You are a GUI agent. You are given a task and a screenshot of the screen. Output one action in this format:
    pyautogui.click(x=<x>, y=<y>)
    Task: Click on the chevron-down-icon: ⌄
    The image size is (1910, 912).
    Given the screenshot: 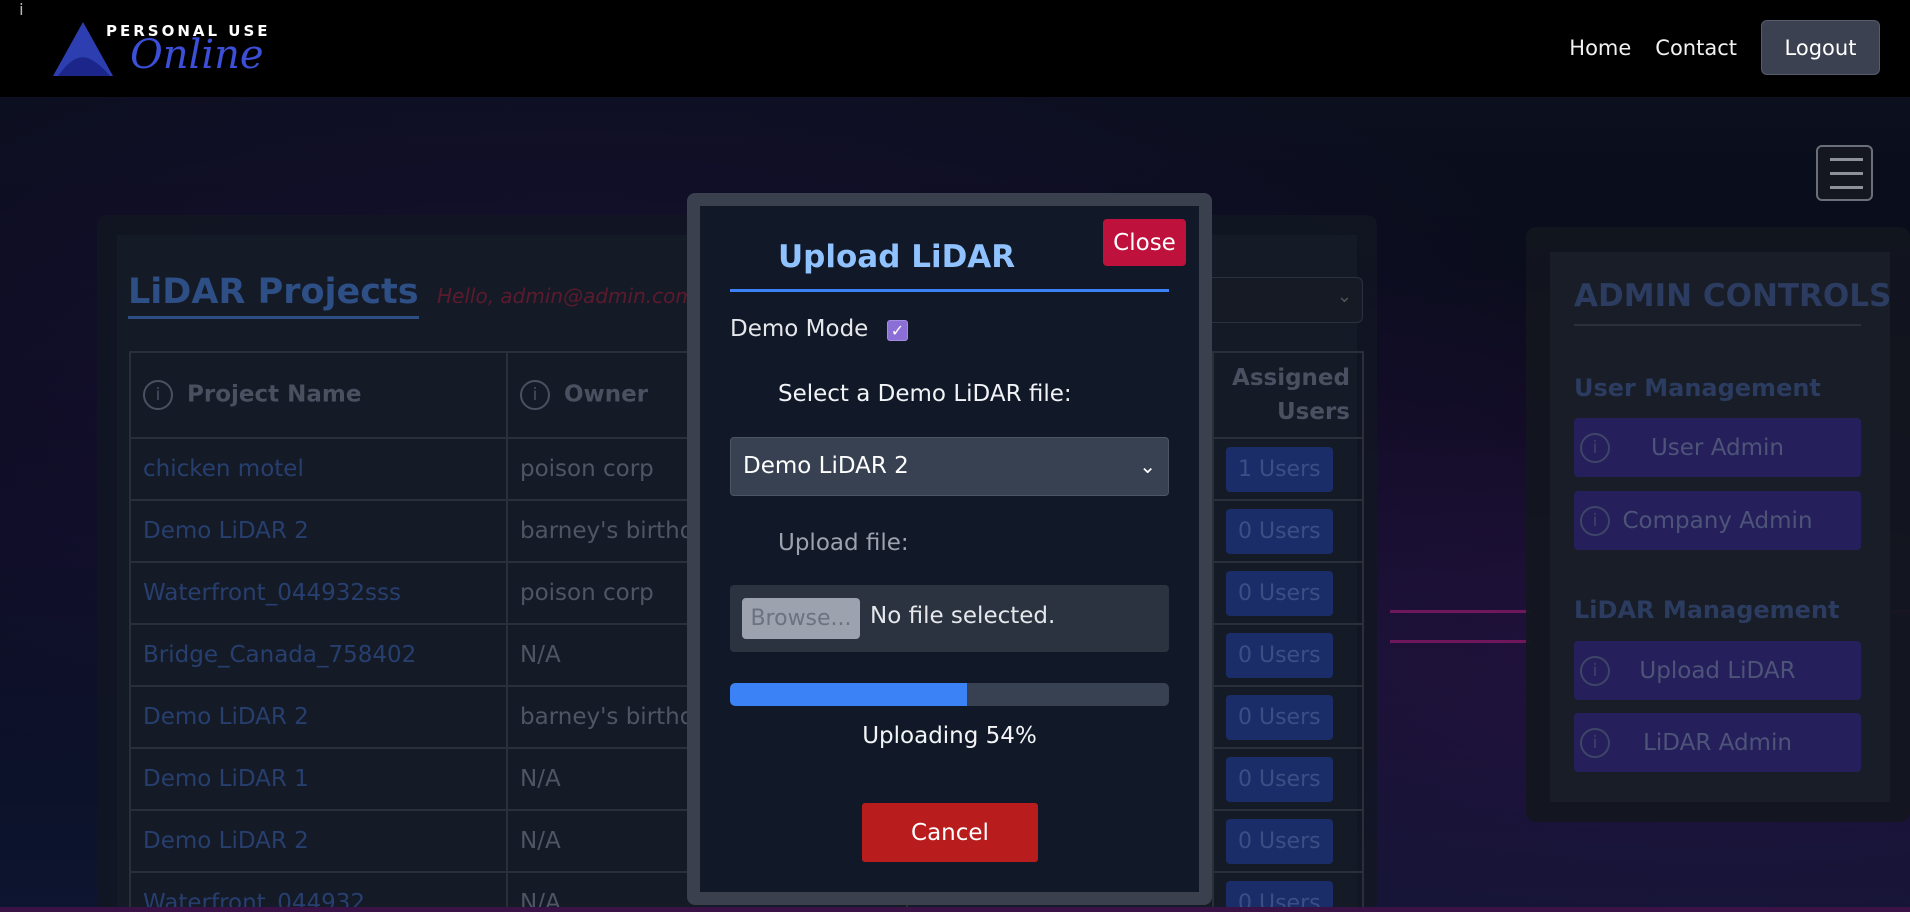 What is the action you would take?
    pyautogui.click(x=1147, y=466)
    